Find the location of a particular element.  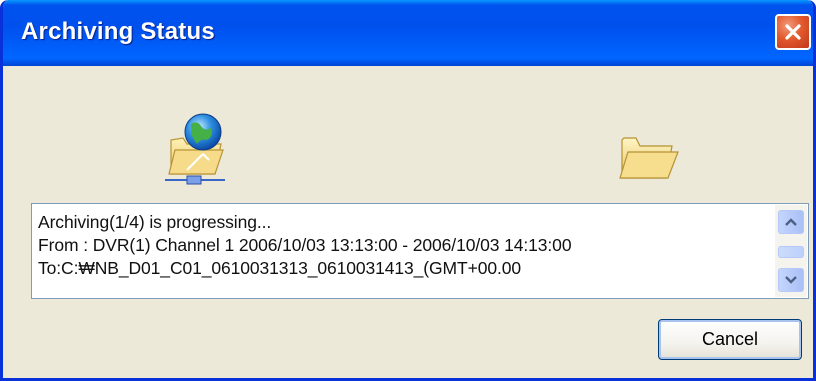

window-title: Archiving Status is located at coordinates (118, 31).